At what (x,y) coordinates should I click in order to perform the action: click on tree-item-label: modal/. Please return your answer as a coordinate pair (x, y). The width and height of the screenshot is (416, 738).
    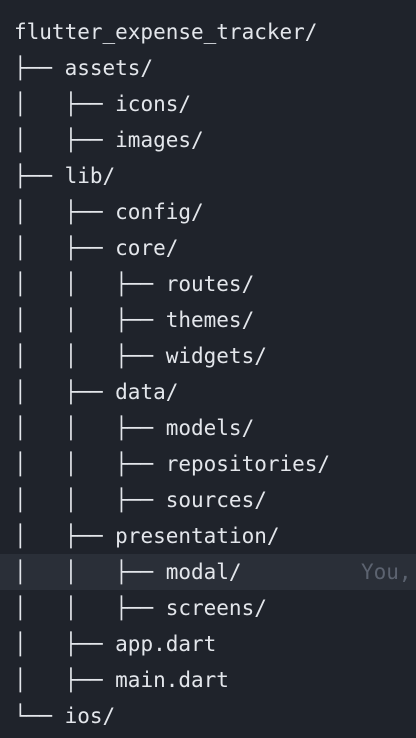
    Looking at the image, I should click on (203, 572).